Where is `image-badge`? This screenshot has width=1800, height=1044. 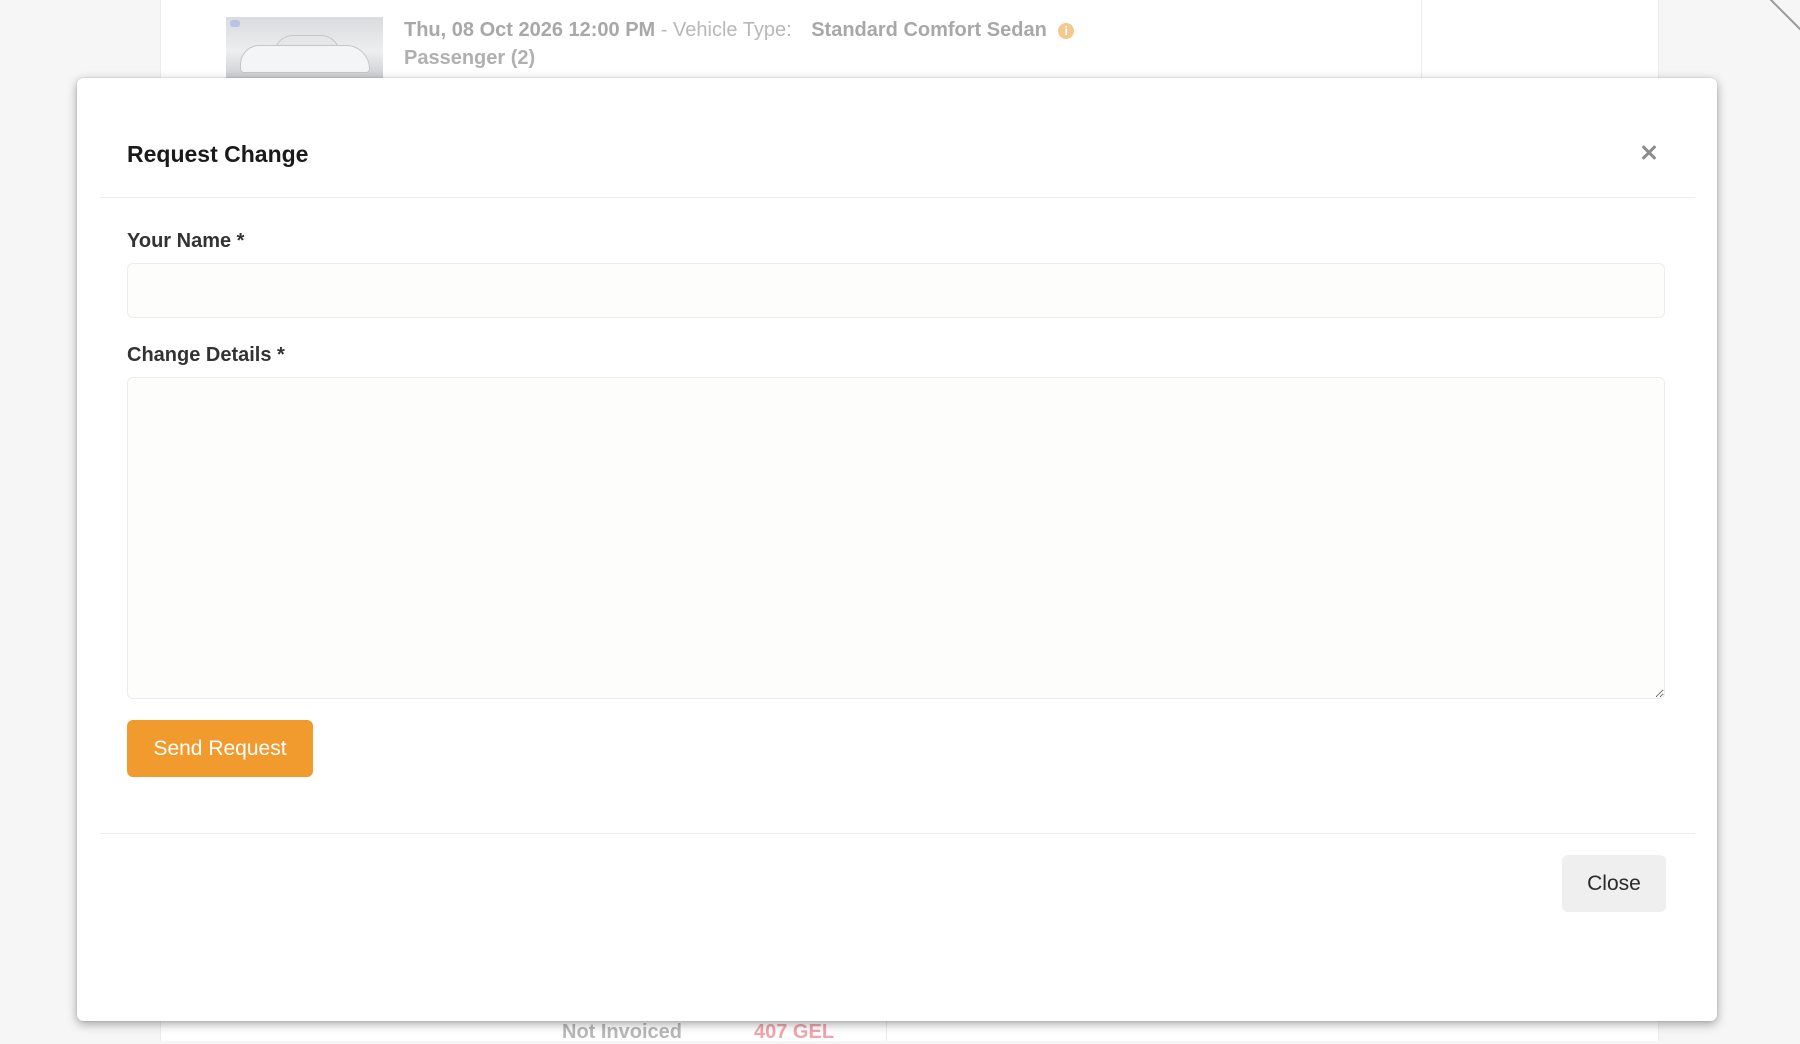
image-badge is located at coordinates (235, 23).